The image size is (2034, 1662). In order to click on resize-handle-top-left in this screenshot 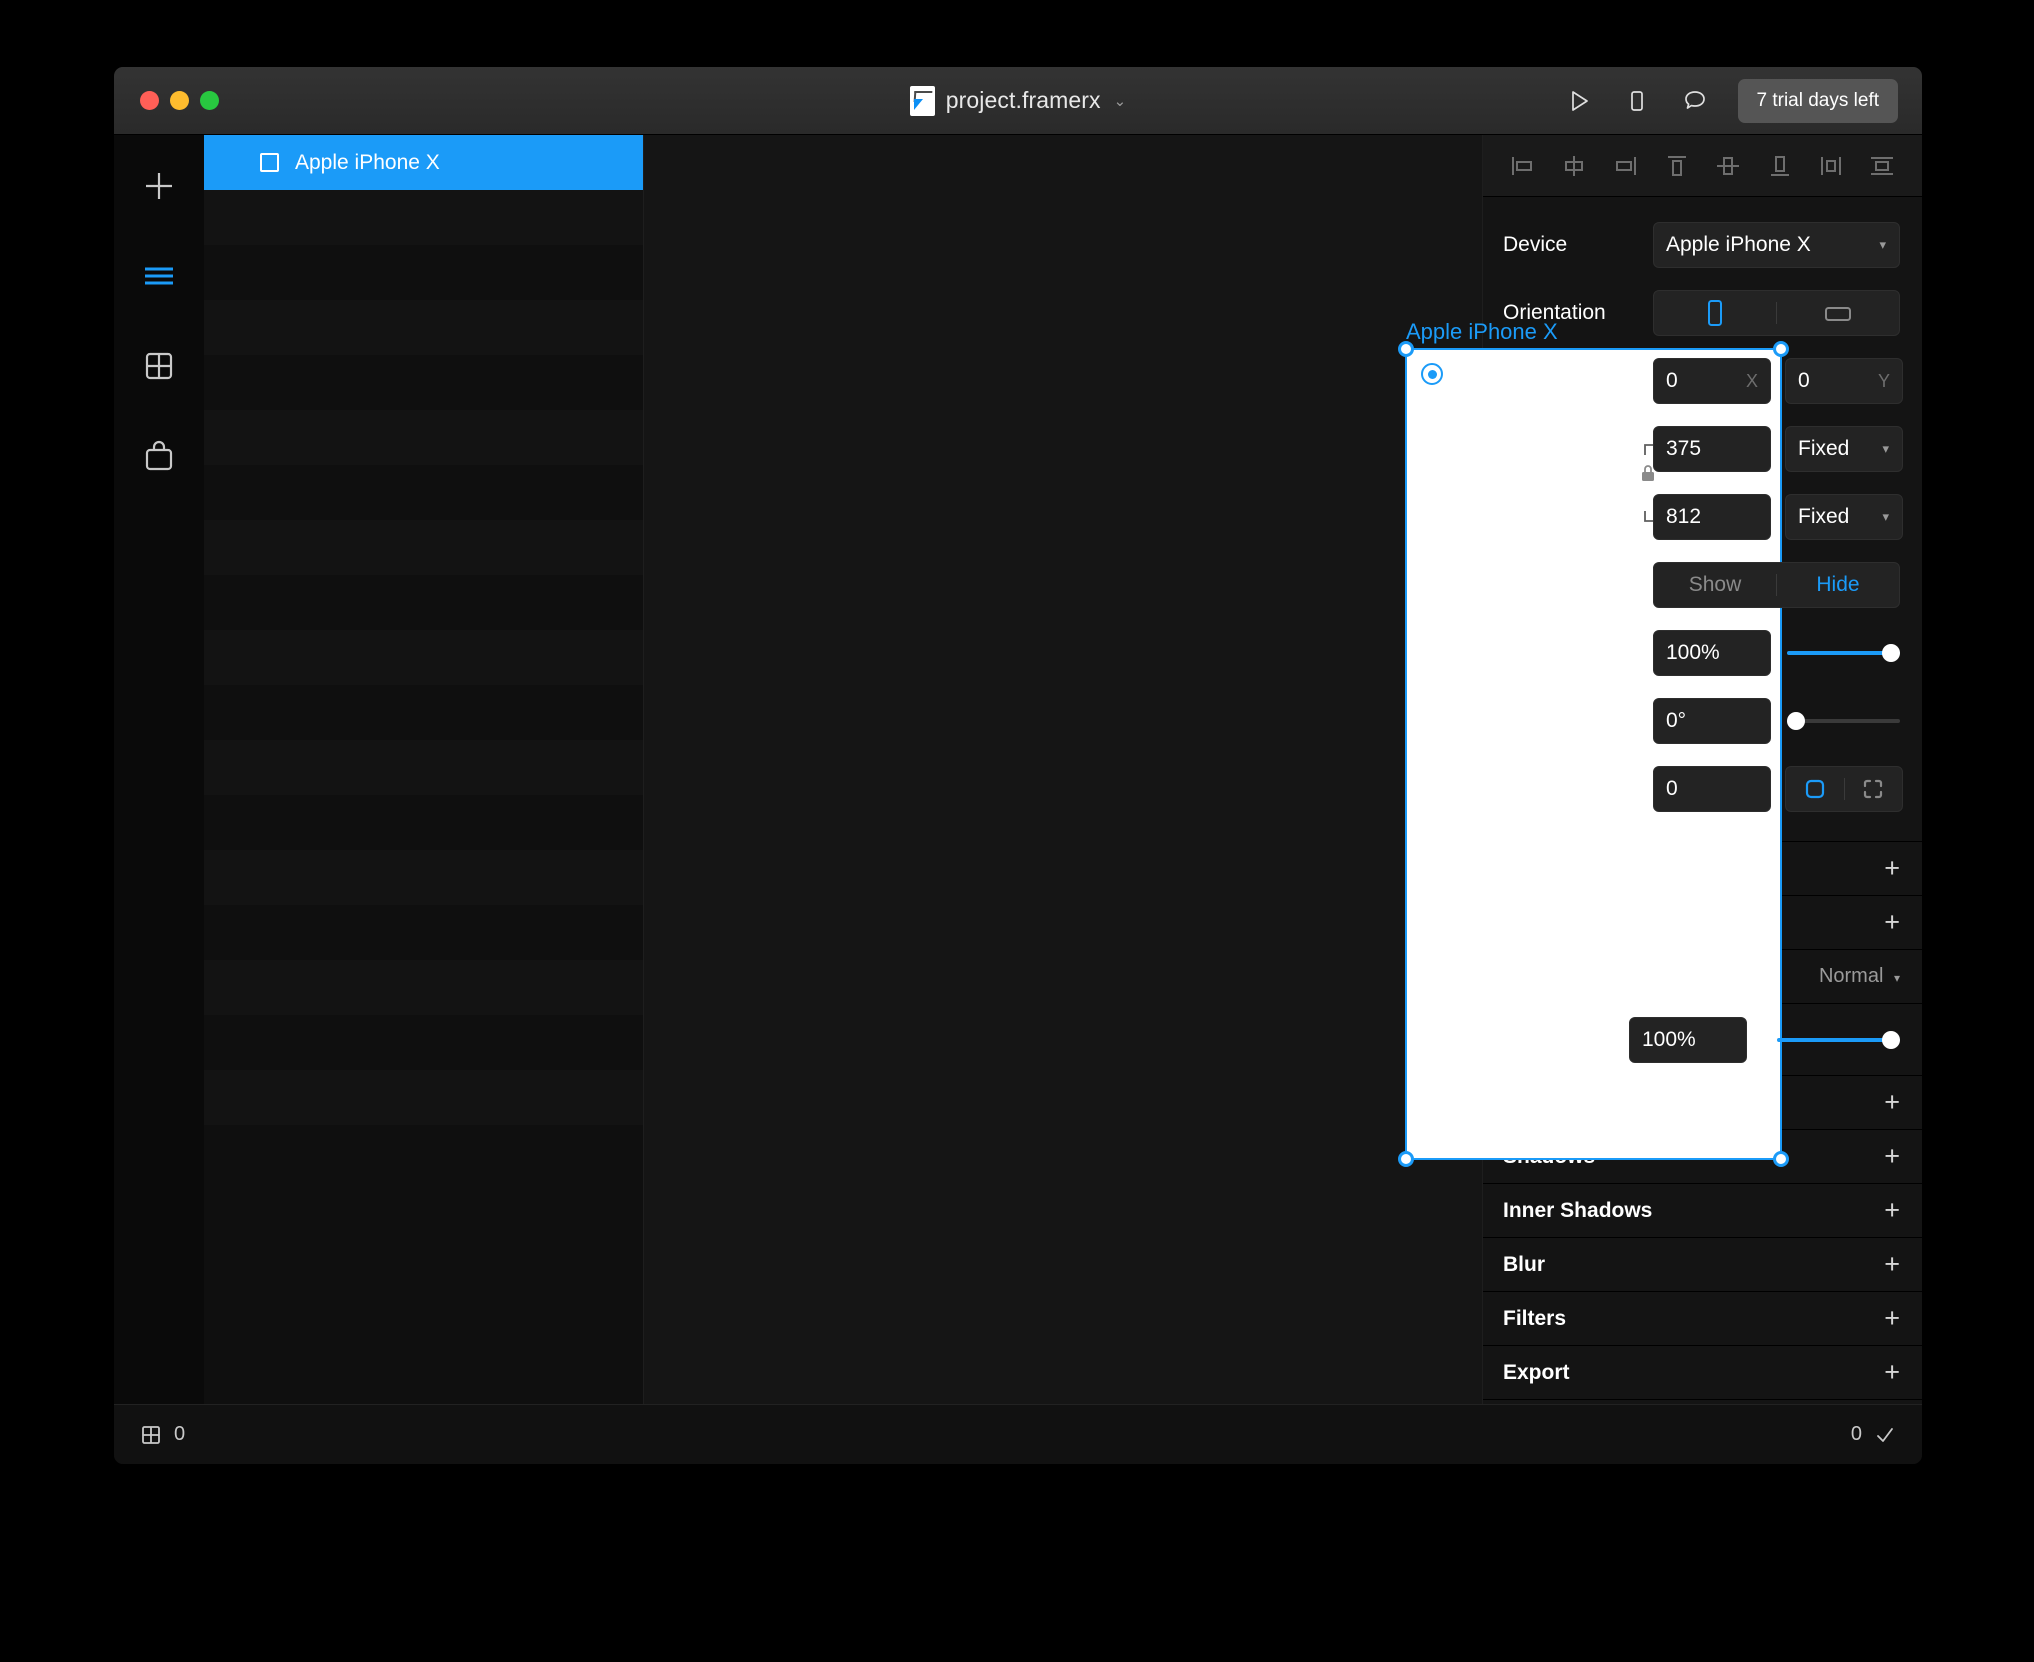, I will do `click(1406, 349)`.